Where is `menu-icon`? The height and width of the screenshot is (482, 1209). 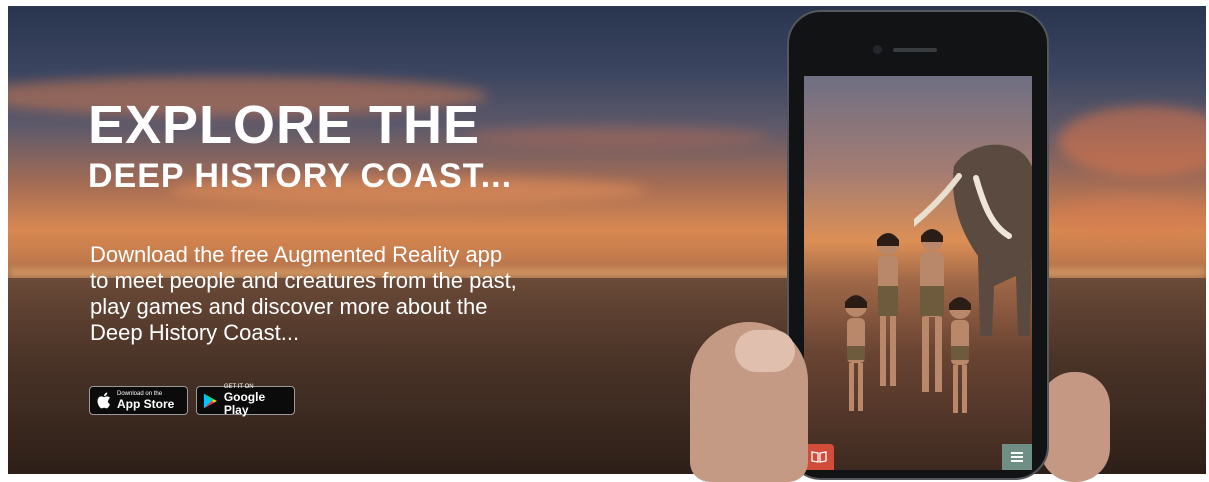
menu-icon is located at coordinates (1017, 457).